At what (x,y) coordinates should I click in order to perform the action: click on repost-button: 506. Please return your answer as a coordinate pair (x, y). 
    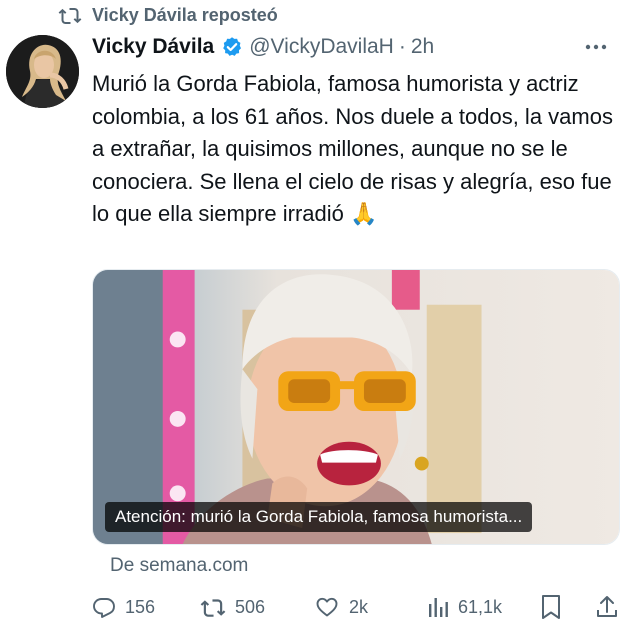
    Looking at the image, I should click on (232, 607).